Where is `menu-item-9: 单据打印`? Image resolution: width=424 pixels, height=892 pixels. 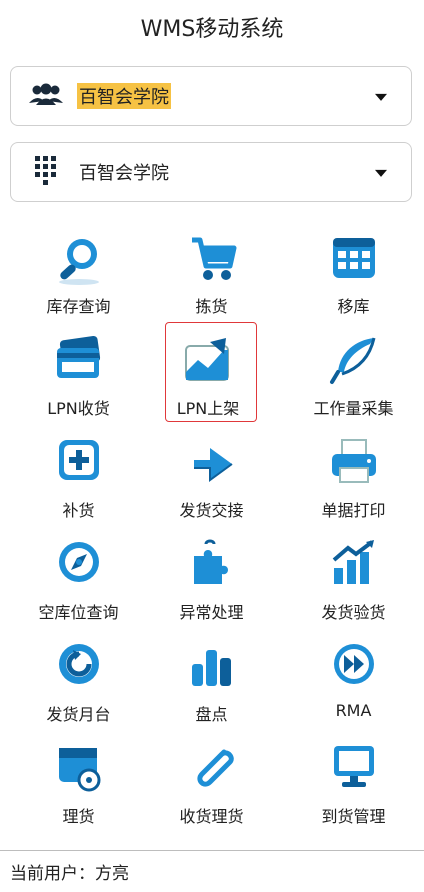
menu-item-9: 单据打印 is located at coordinates (353, 478).